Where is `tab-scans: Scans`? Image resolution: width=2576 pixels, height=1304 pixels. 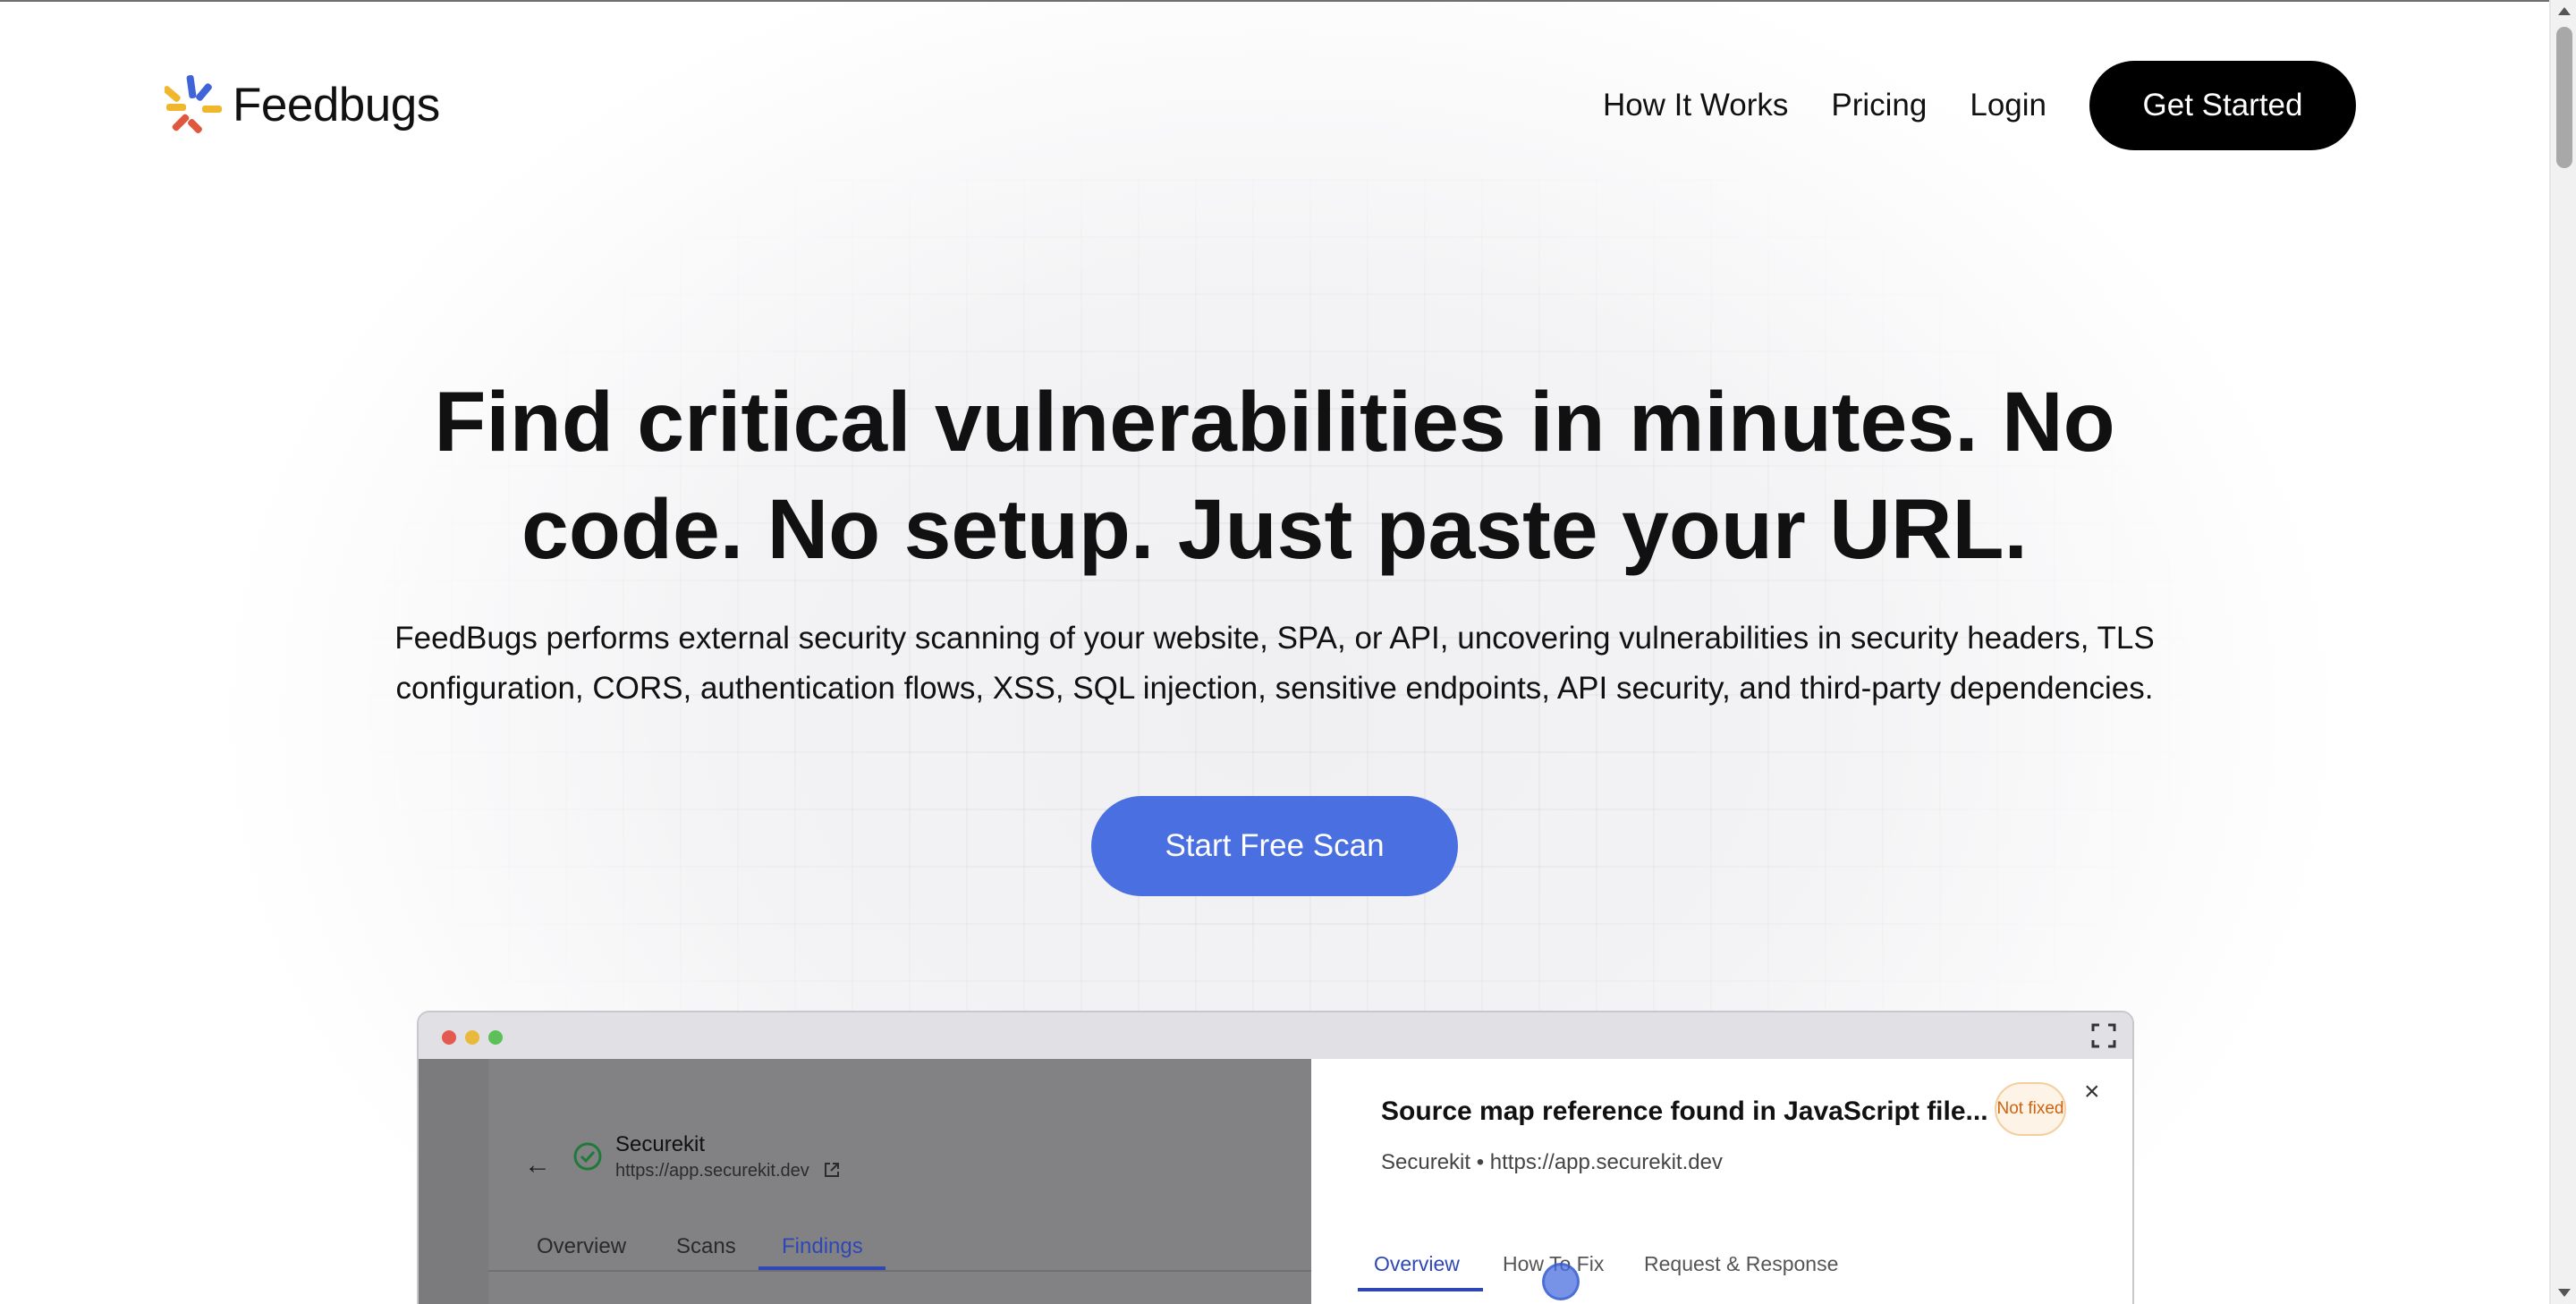 tab-scans: Scans is located at coordinates (706, 1247).